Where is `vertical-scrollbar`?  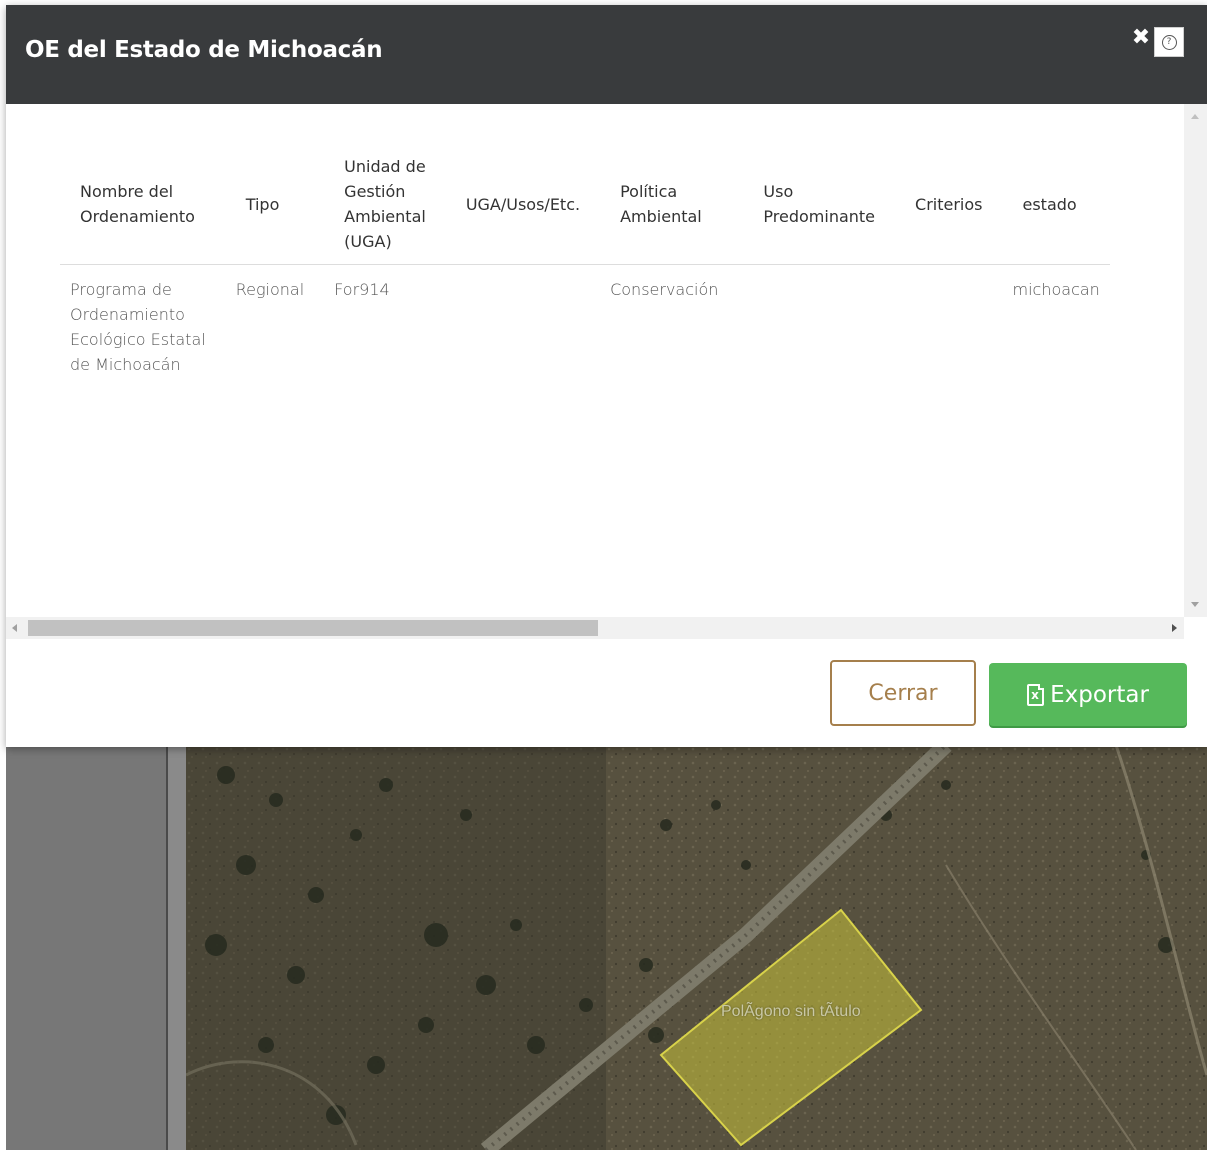
vertical-scrollbar is located at coordinates (1195, 360).